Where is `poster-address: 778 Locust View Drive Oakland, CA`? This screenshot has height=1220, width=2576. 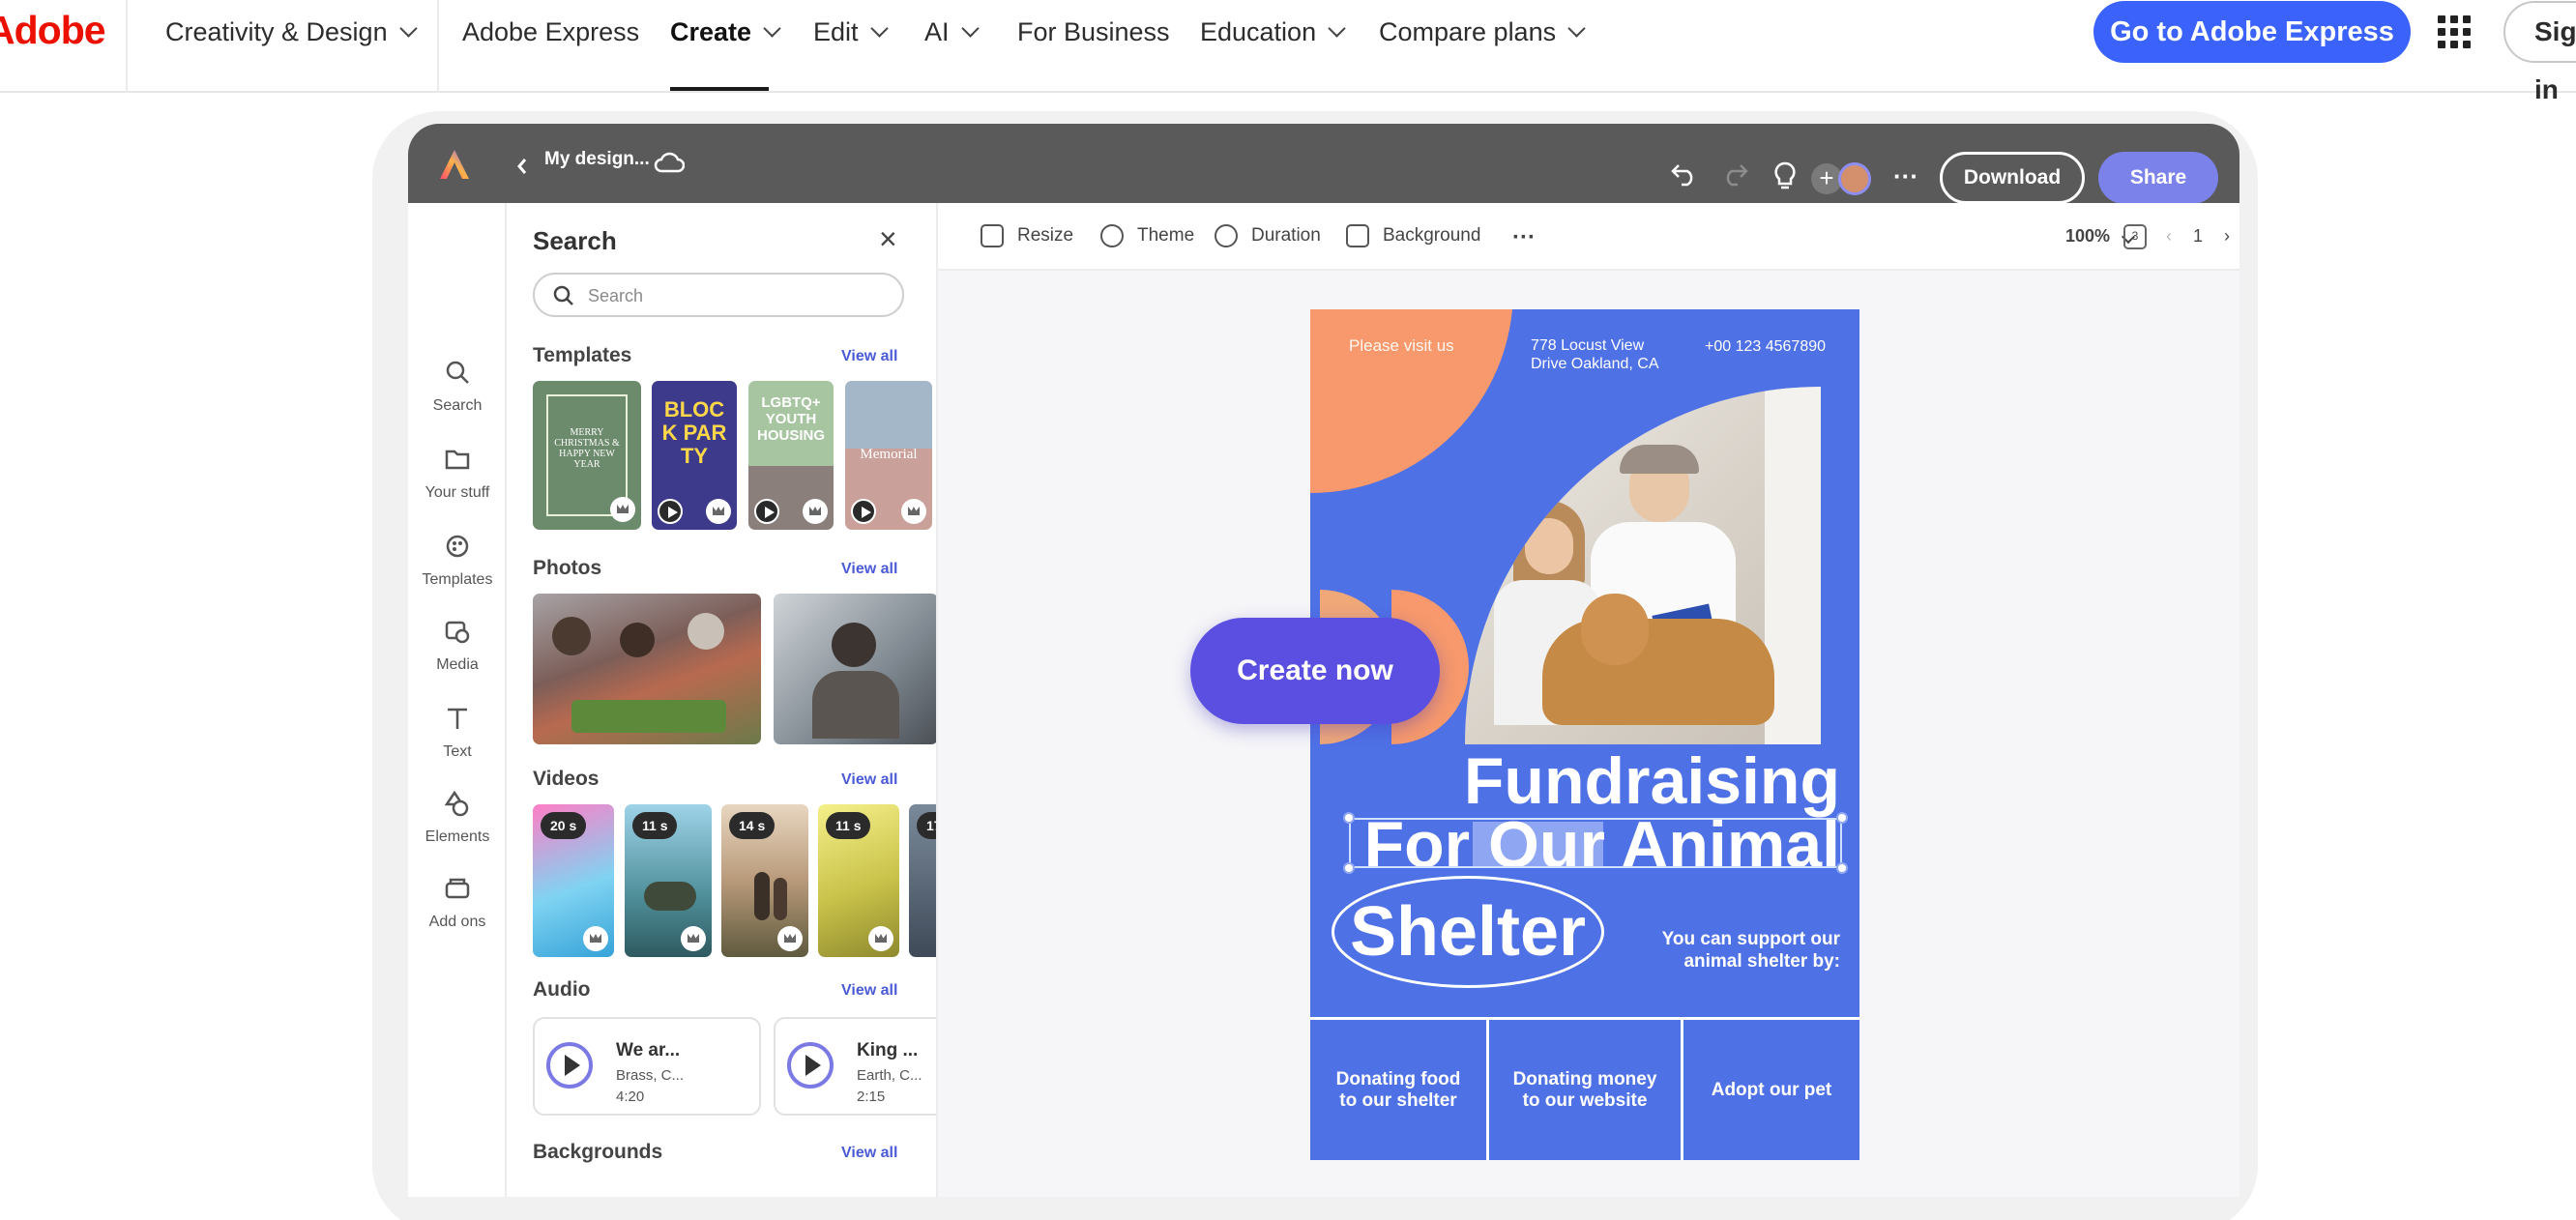 poster-address: 778 Locust View Drive Oakland, CA is located at coordinates (1595, 354).